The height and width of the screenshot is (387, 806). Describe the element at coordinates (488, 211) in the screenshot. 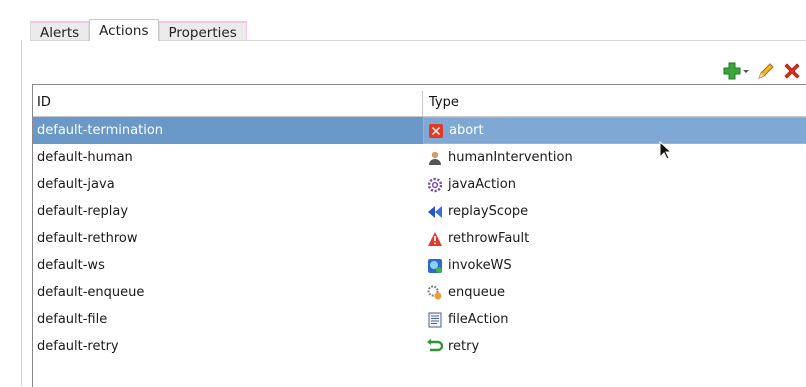

I see `row-type-label: replayScope` at that location.